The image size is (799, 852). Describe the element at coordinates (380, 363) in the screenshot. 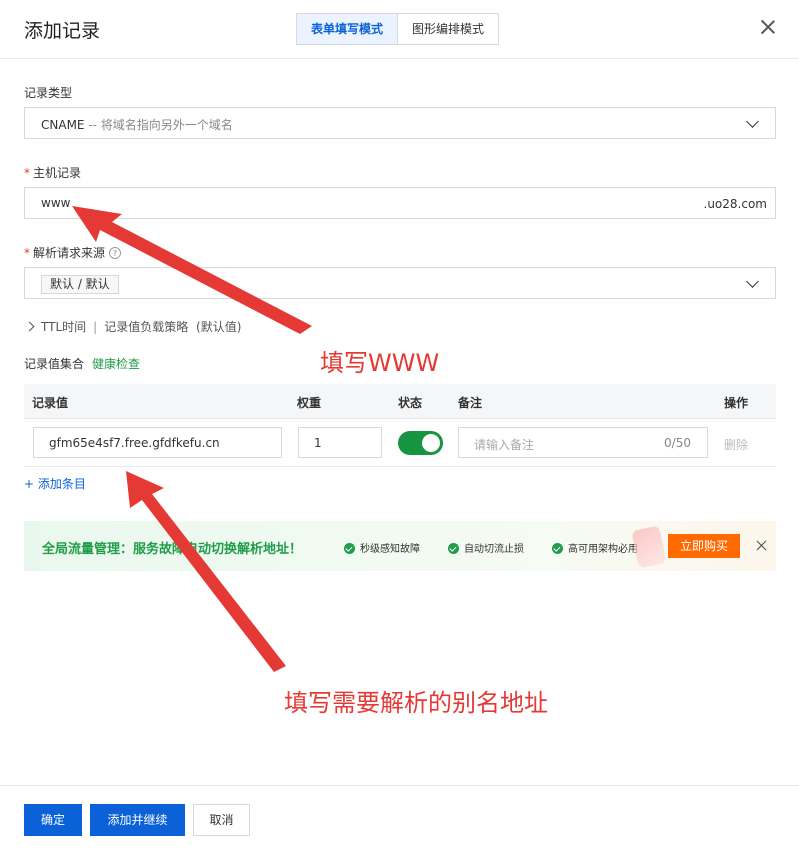

I see `annotation-fill-www: 填写WWW` at that location.